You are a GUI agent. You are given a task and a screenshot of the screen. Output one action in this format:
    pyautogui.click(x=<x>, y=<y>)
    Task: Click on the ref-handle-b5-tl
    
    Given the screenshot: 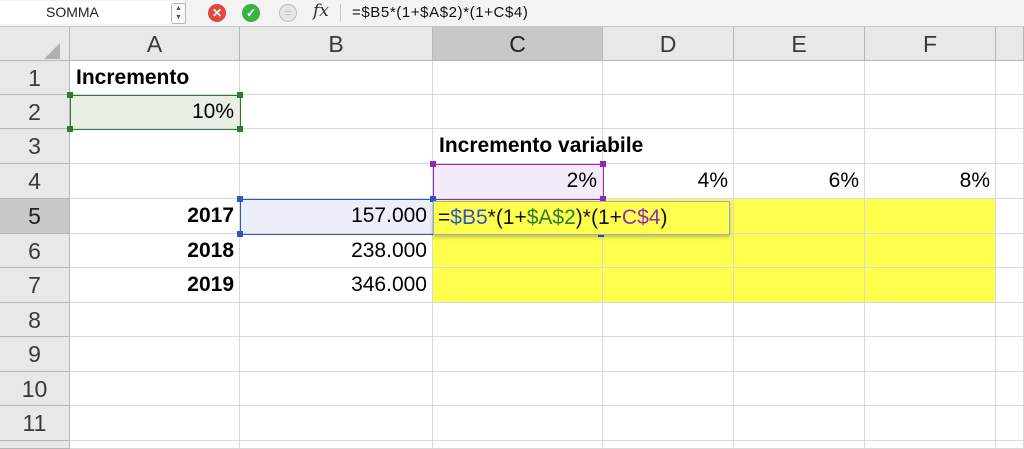 What is the action you would take?
    pyautogui.click(x=240, y=199)
    